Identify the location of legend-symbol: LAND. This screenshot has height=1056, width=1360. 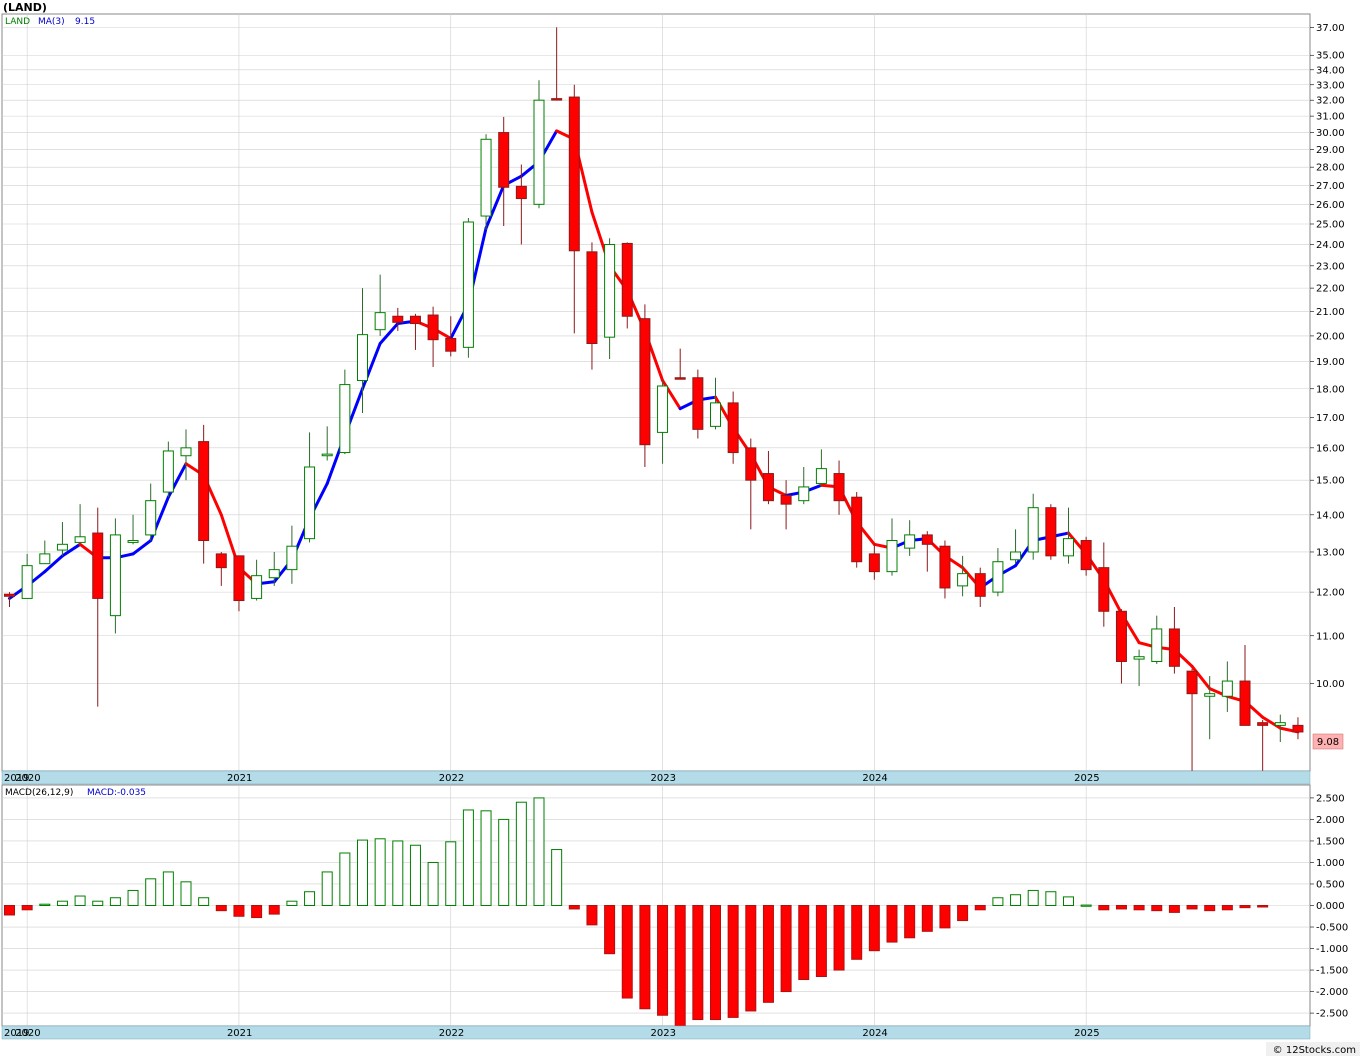
(17, 22).